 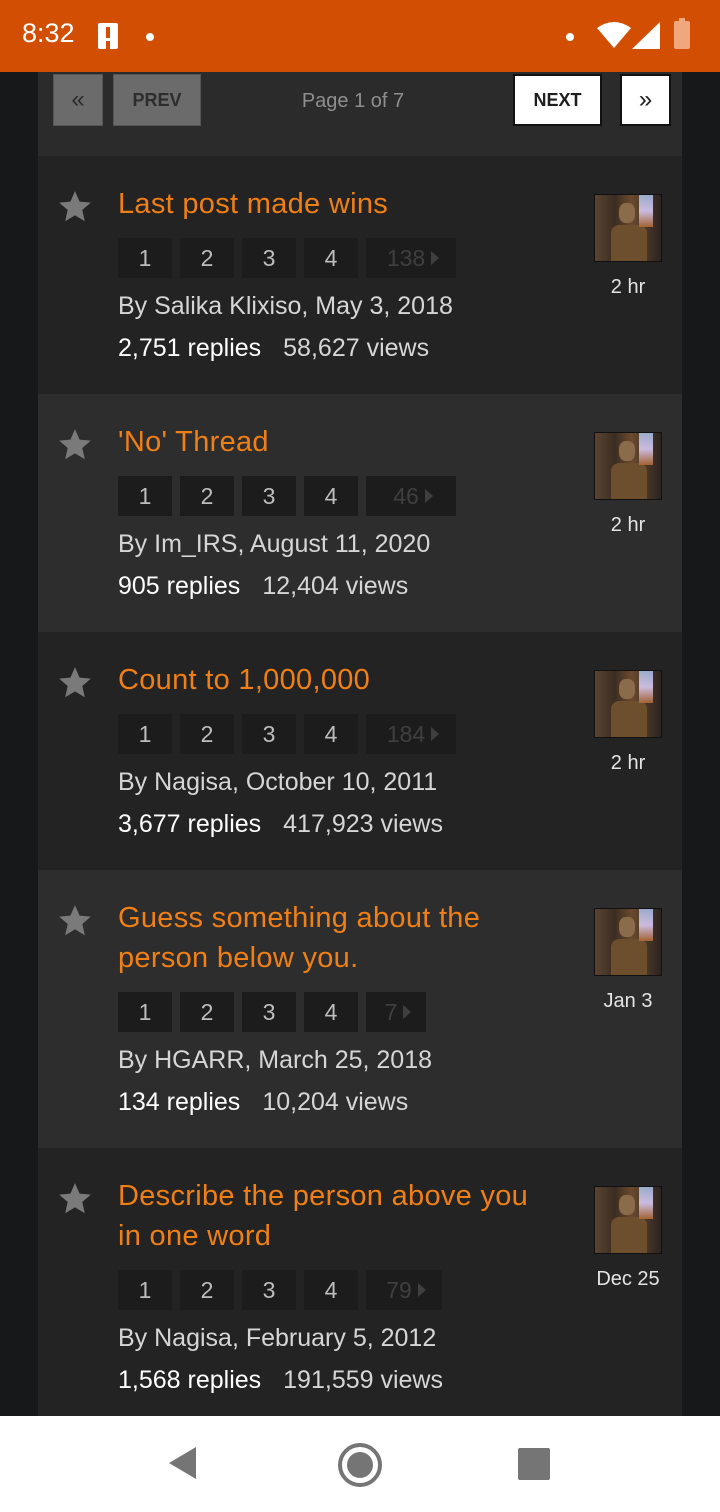 I want to click on topic-page-links: 1 2 3 4 184, so click(x=287, y=734).